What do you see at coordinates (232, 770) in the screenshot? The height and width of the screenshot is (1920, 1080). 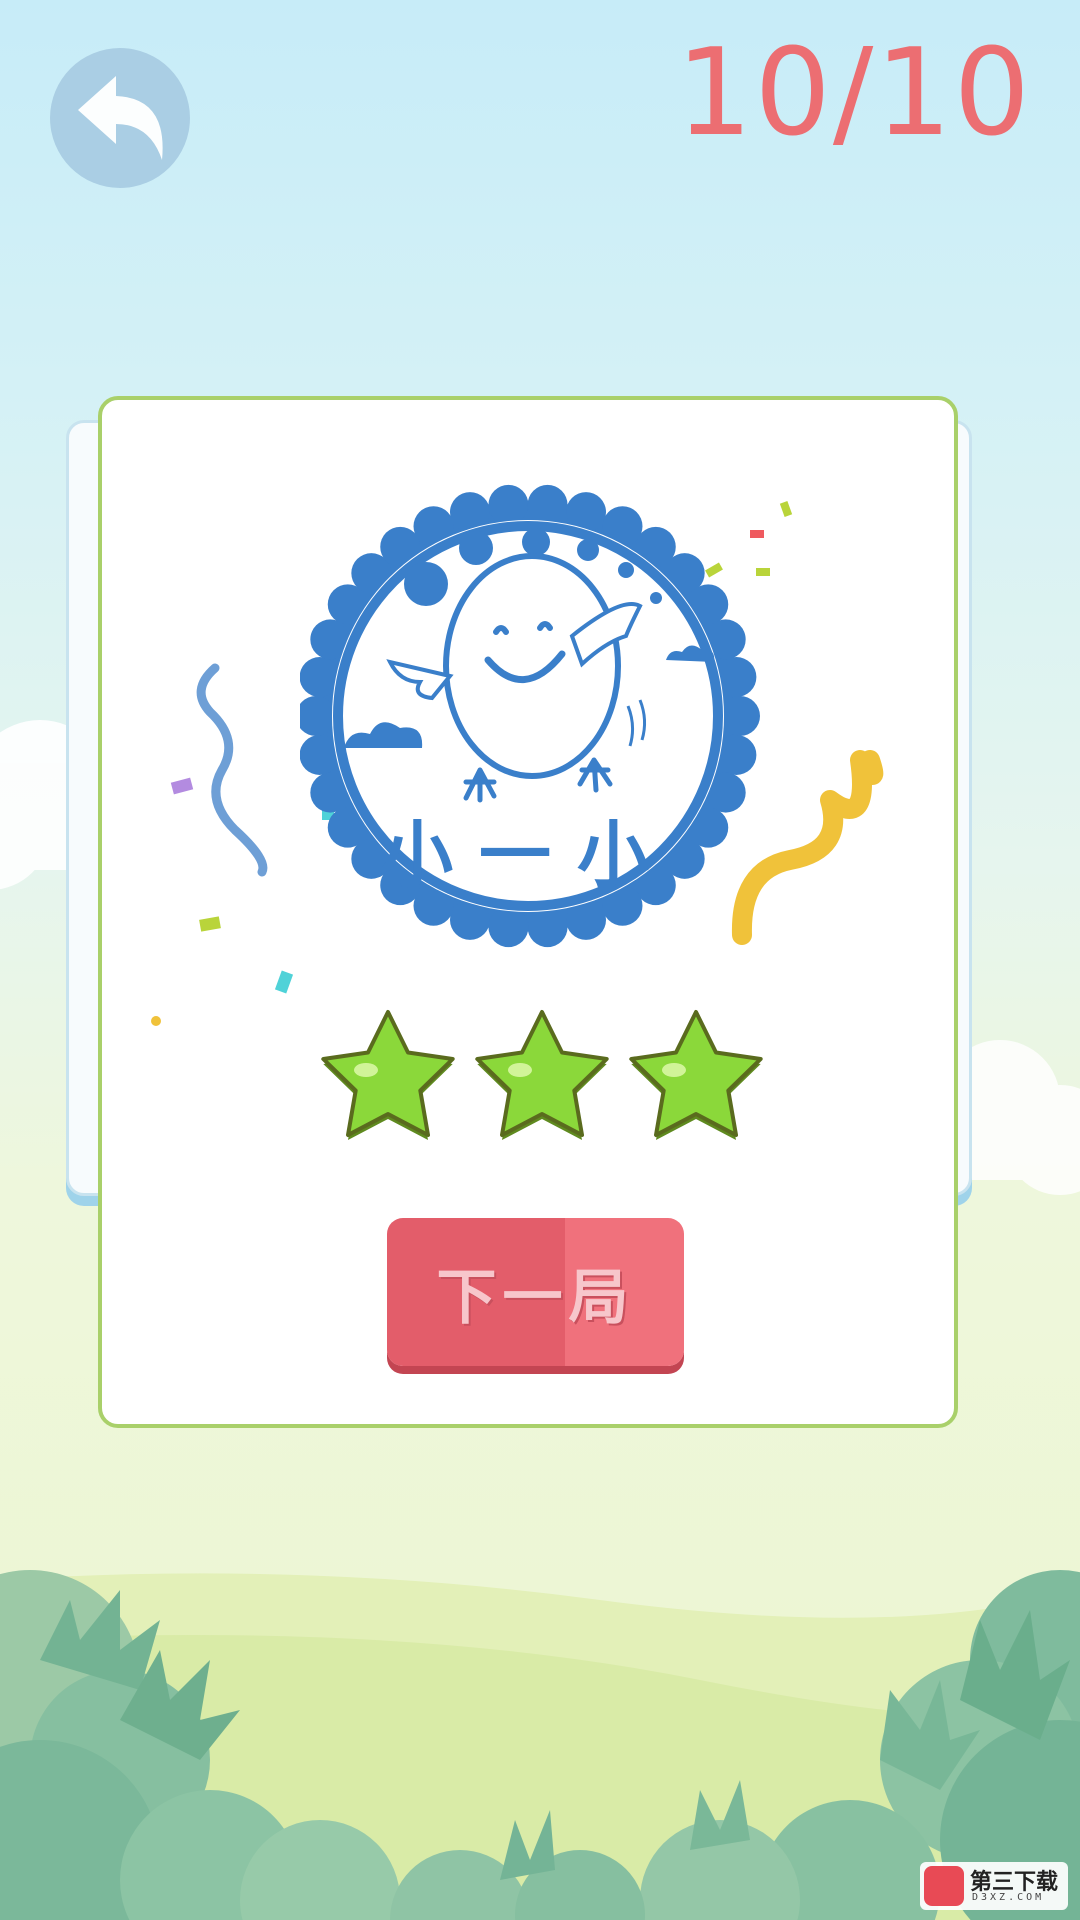 I see `ribbon-left` at bounding box center [232, 770].